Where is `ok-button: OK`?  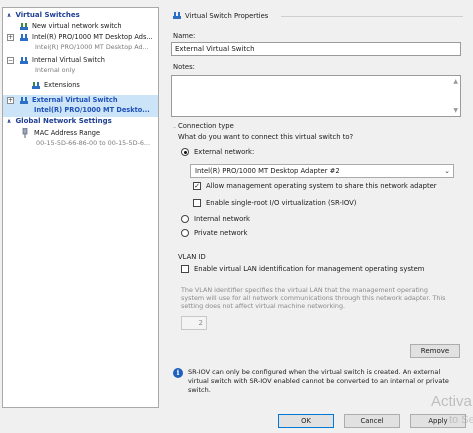 ok-button: OK is located at coordinates (306, 421).